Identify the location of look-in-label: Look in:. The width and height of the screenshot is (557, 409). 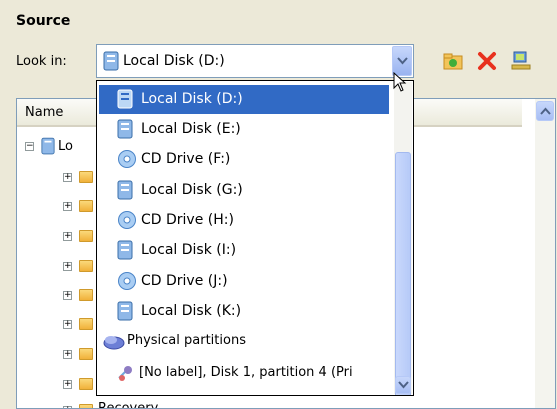
(41, 61).